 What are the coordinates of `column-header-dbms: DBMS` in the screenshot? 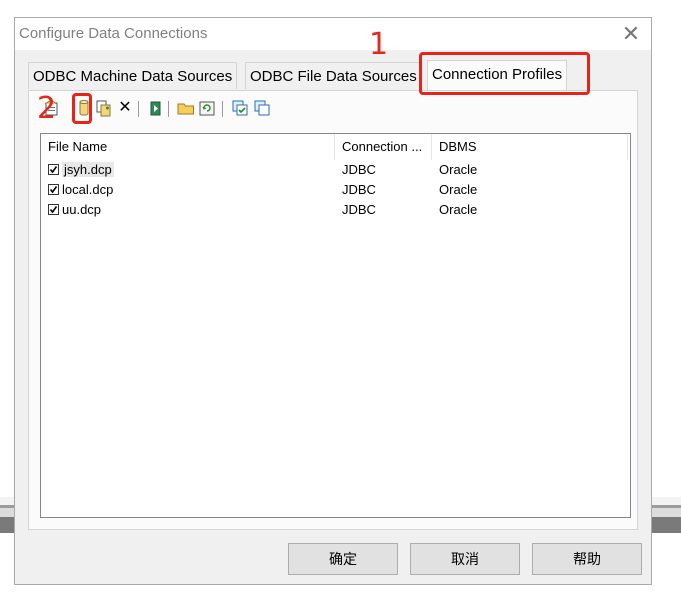 It's located at (530, 147).